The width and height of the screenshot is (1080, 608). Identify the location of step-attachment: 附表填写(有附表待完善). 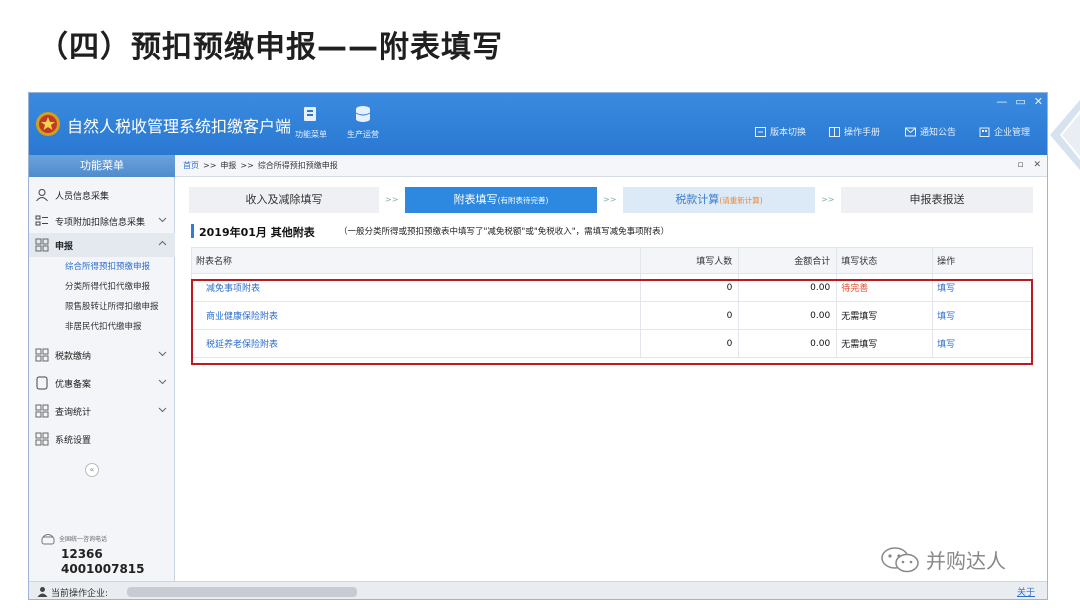
(501, 200).